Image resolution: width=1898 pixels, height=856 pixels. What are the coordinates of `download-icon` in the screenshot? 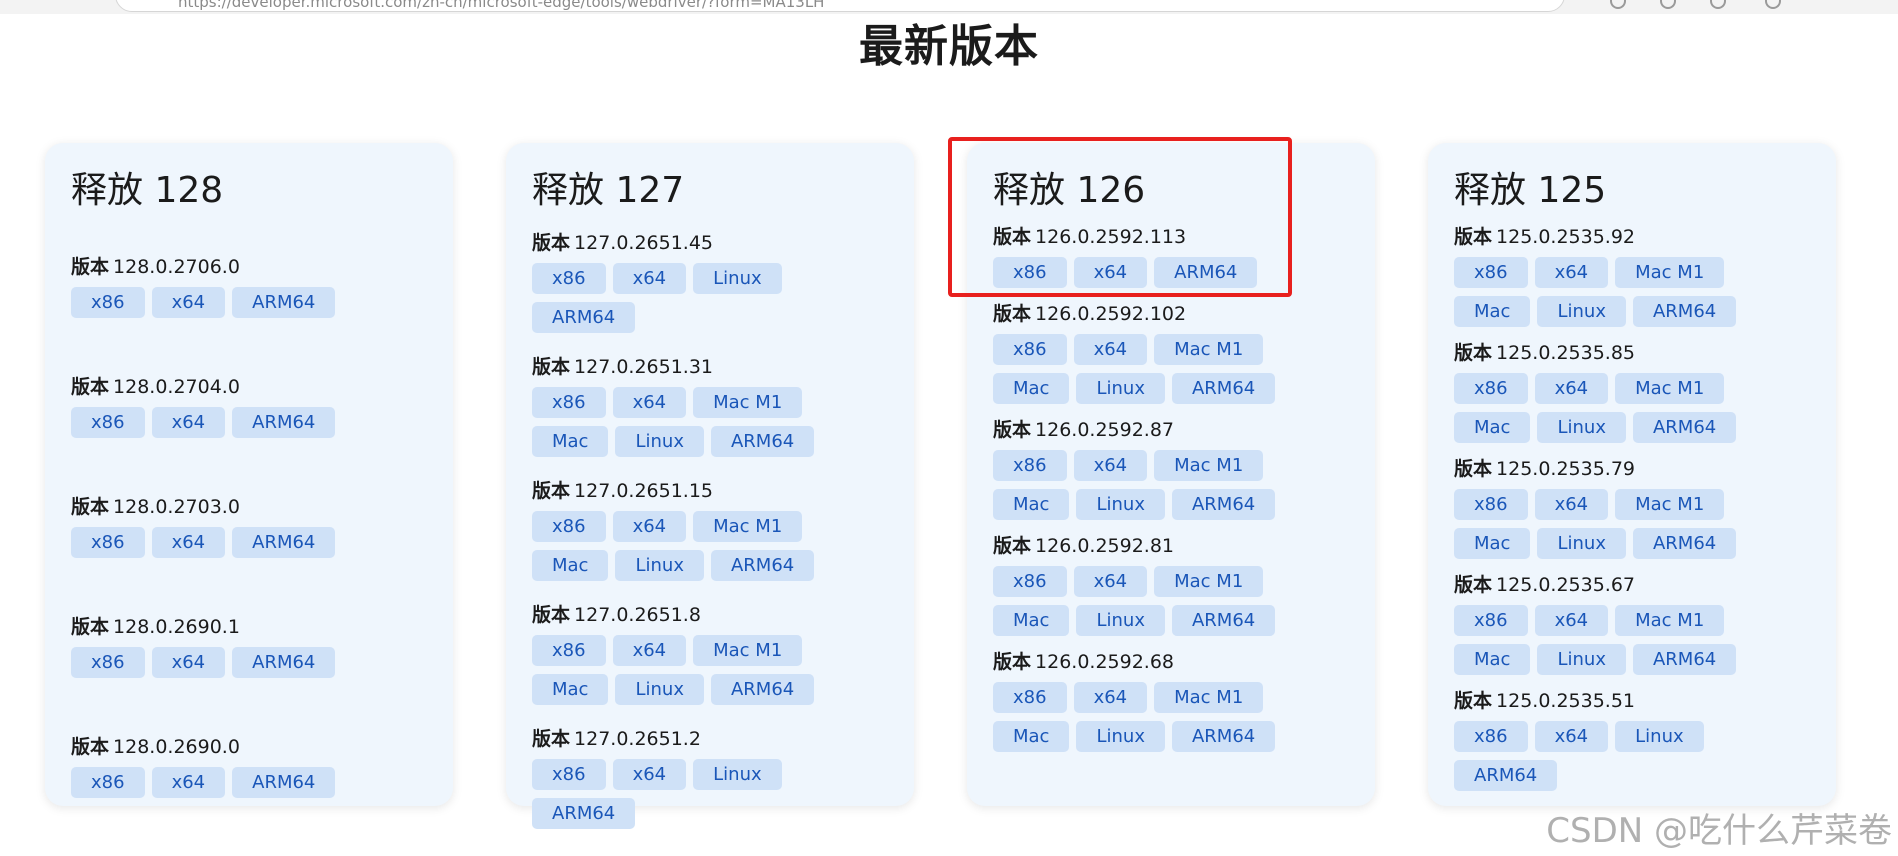 It's located at (1773, 4).